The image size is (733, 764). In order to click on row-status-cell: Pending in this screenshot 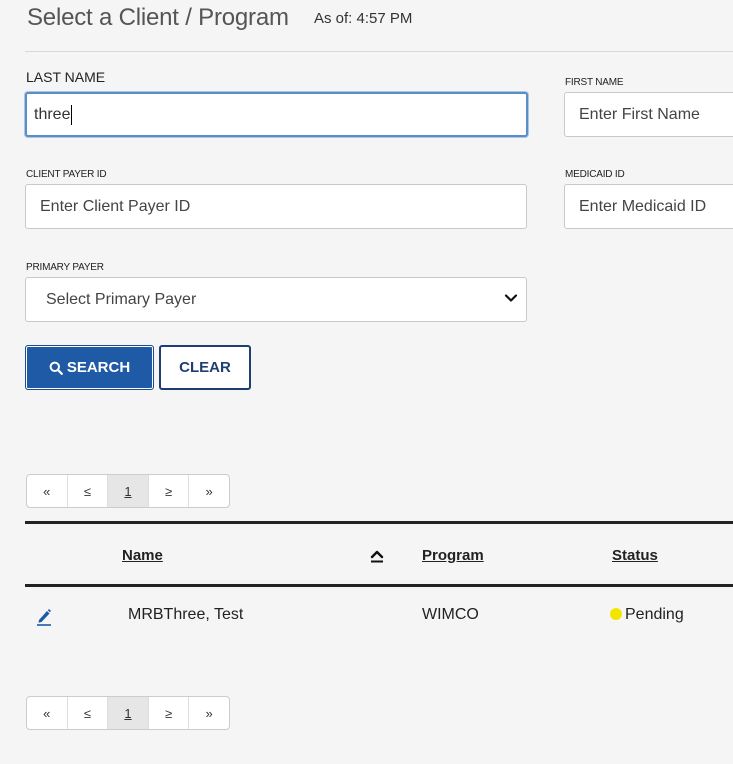, I will do `click(647, 615)`.